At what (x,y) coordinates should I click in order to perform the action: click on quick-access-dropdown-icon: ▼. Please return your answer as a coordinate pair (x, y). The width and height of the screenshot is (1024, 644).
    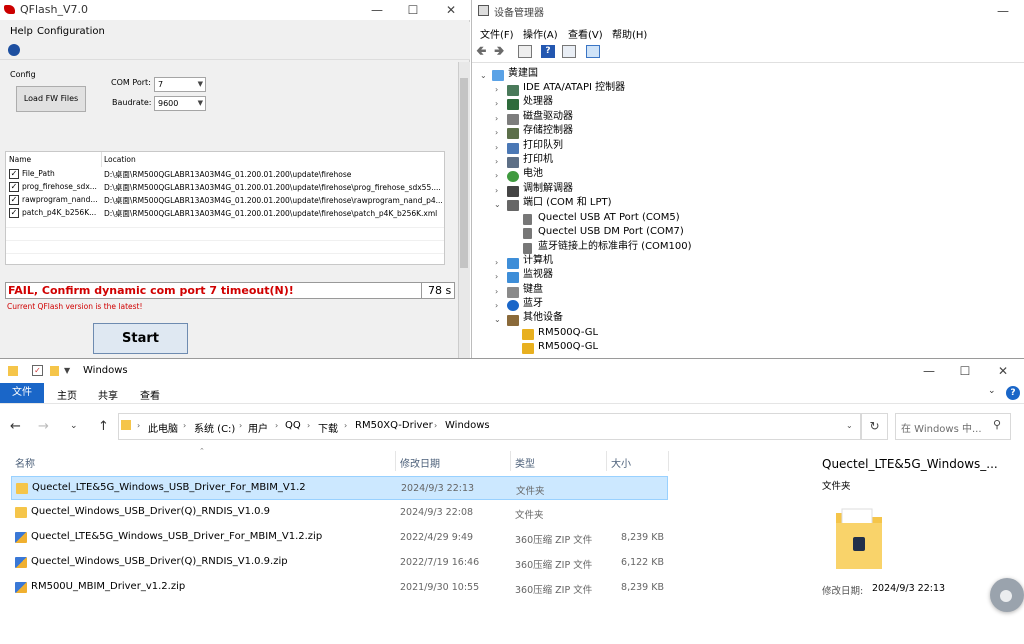
    Looking at the image, I should click on (67, 370).